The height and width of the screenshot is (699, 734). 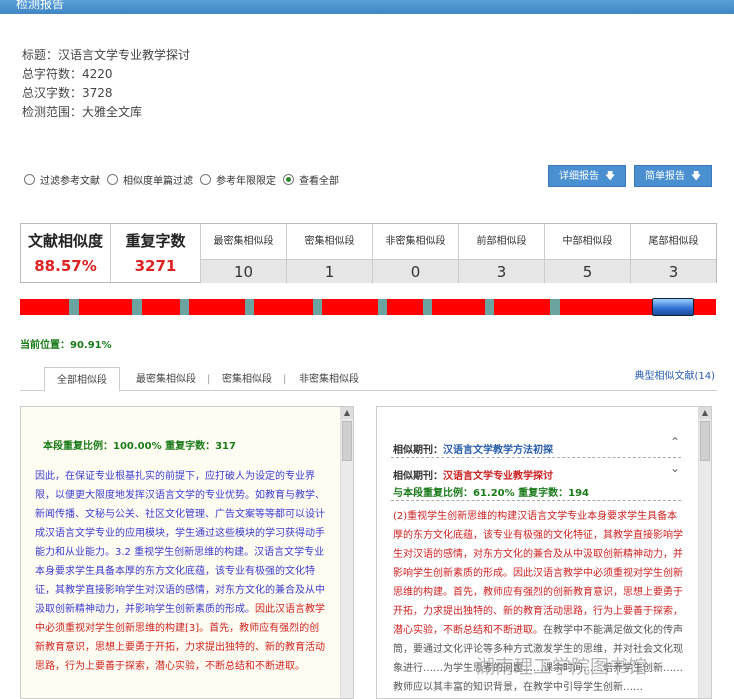 I want to click on stat-cell: 中部相似段 5, so click(x=588, y=253).